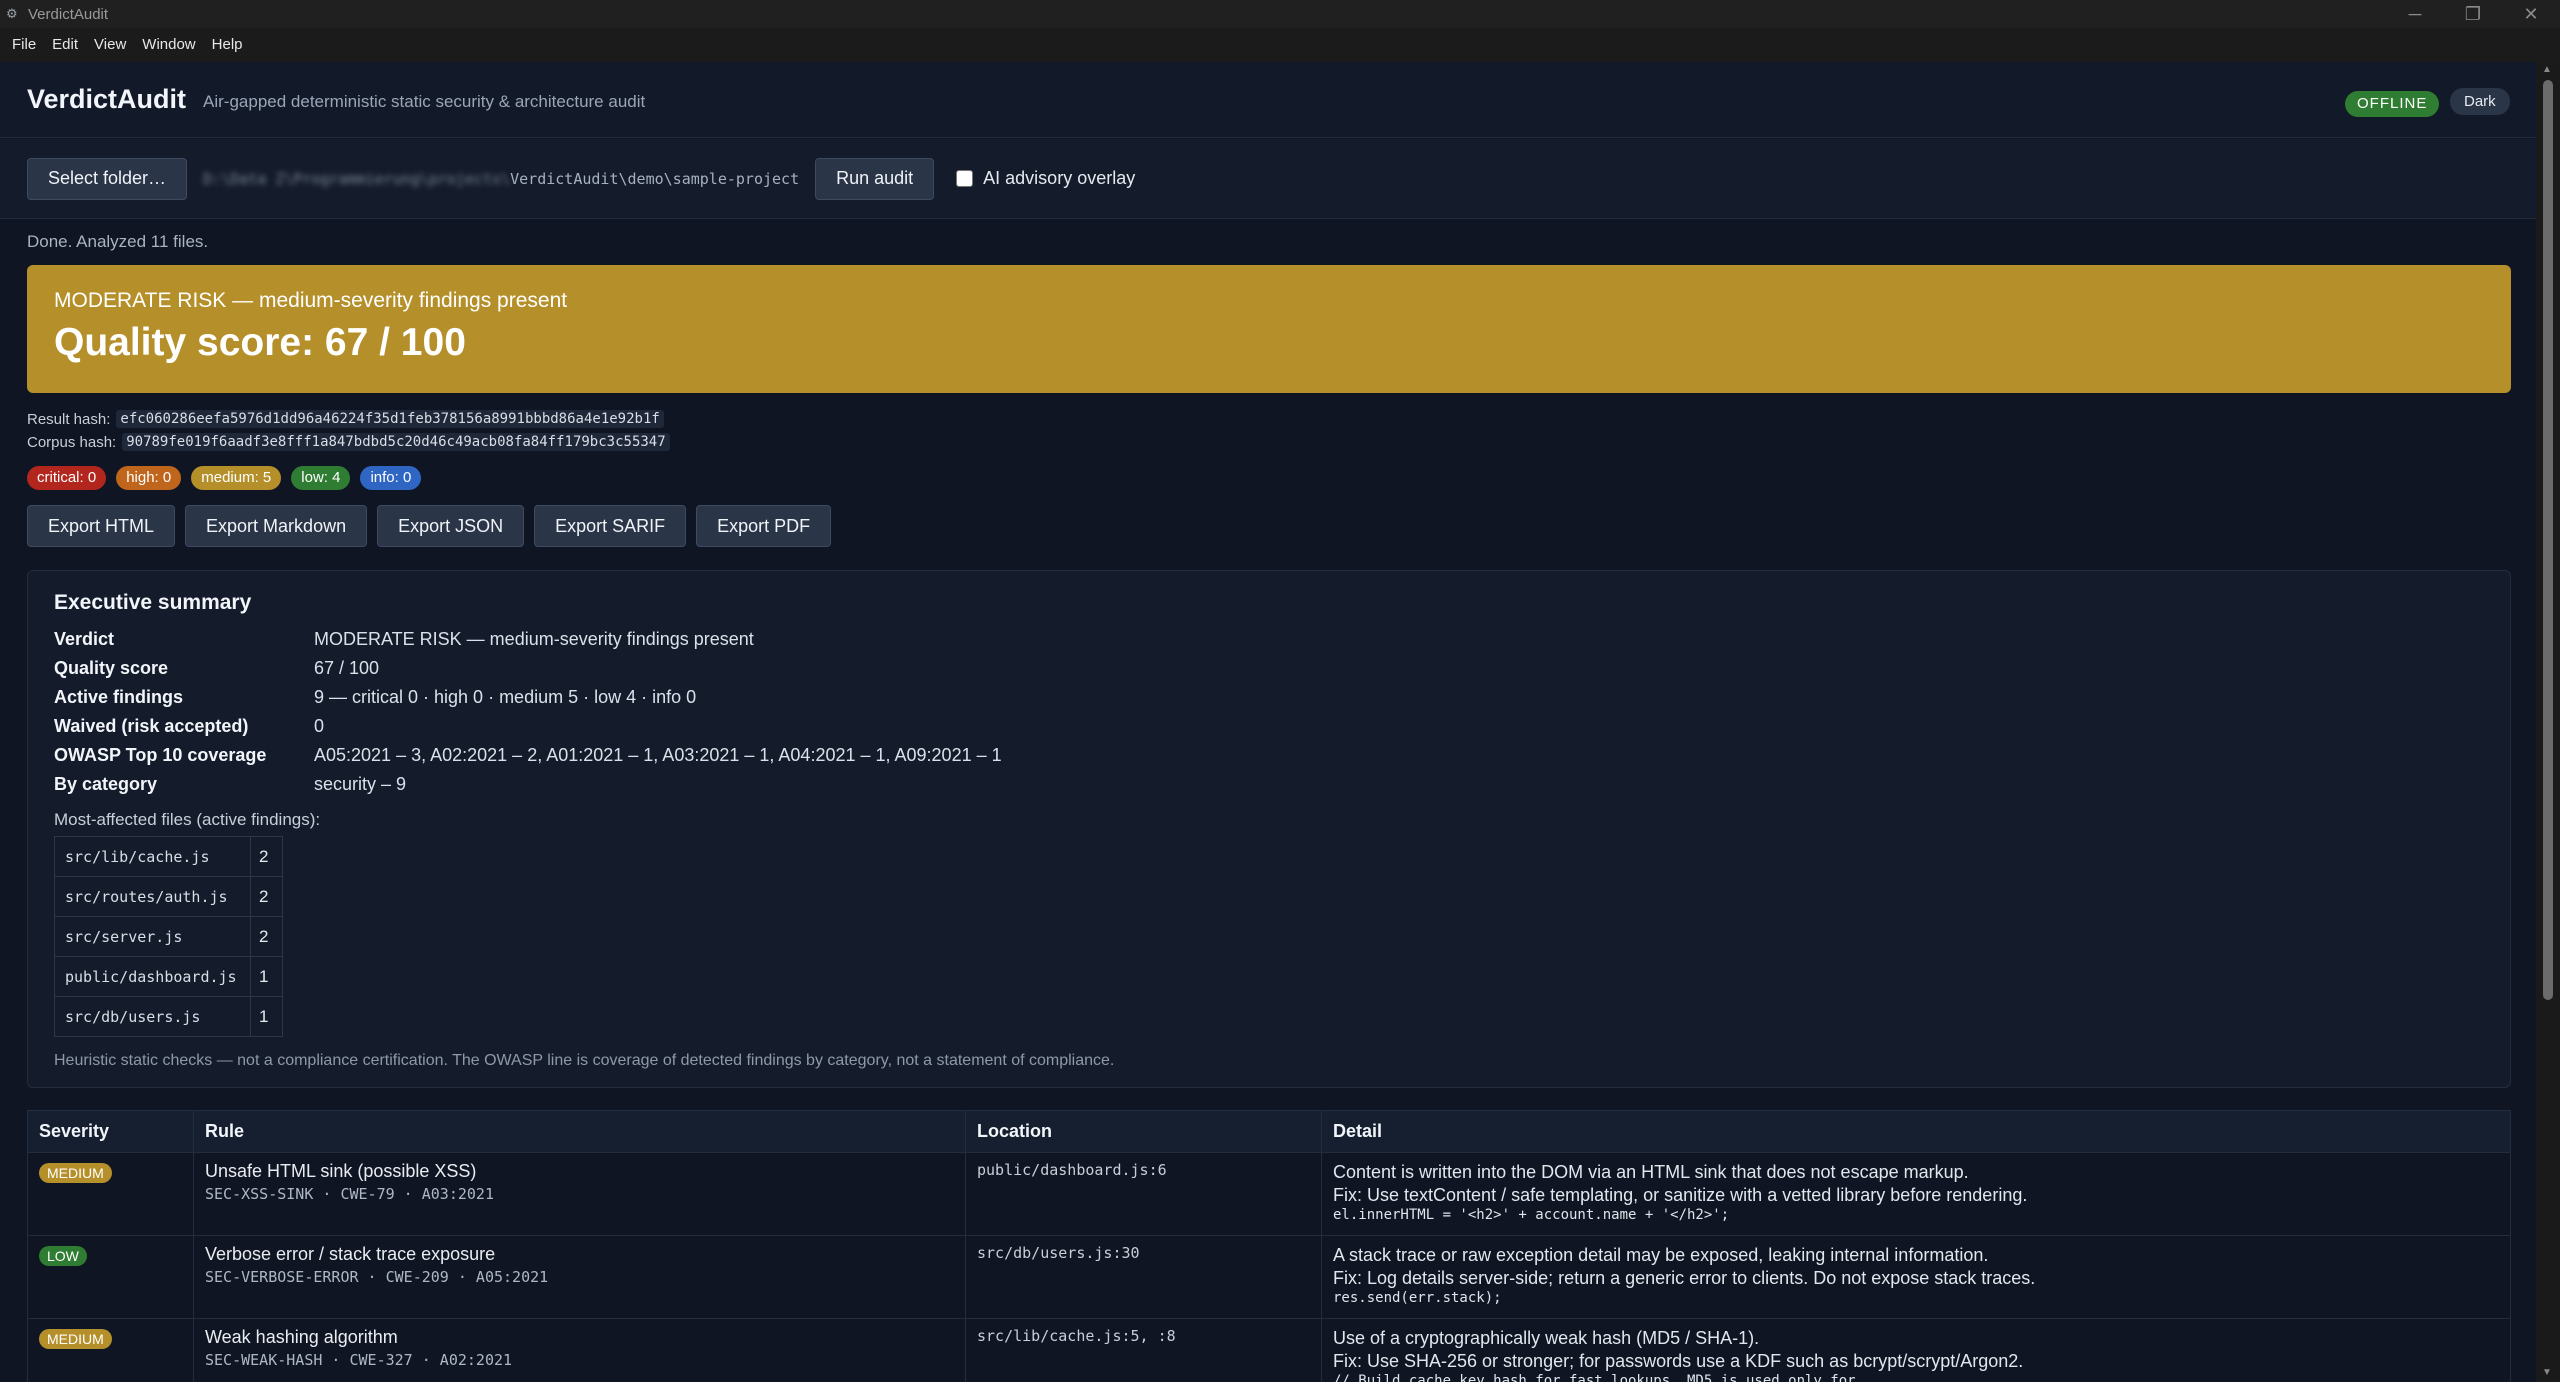 The height and width of the screenshot is (1382, 2560). Describe the element at coordinates (276, 526) in the screenshot. I see `export-markdown-button: Export Markdown` at that location.